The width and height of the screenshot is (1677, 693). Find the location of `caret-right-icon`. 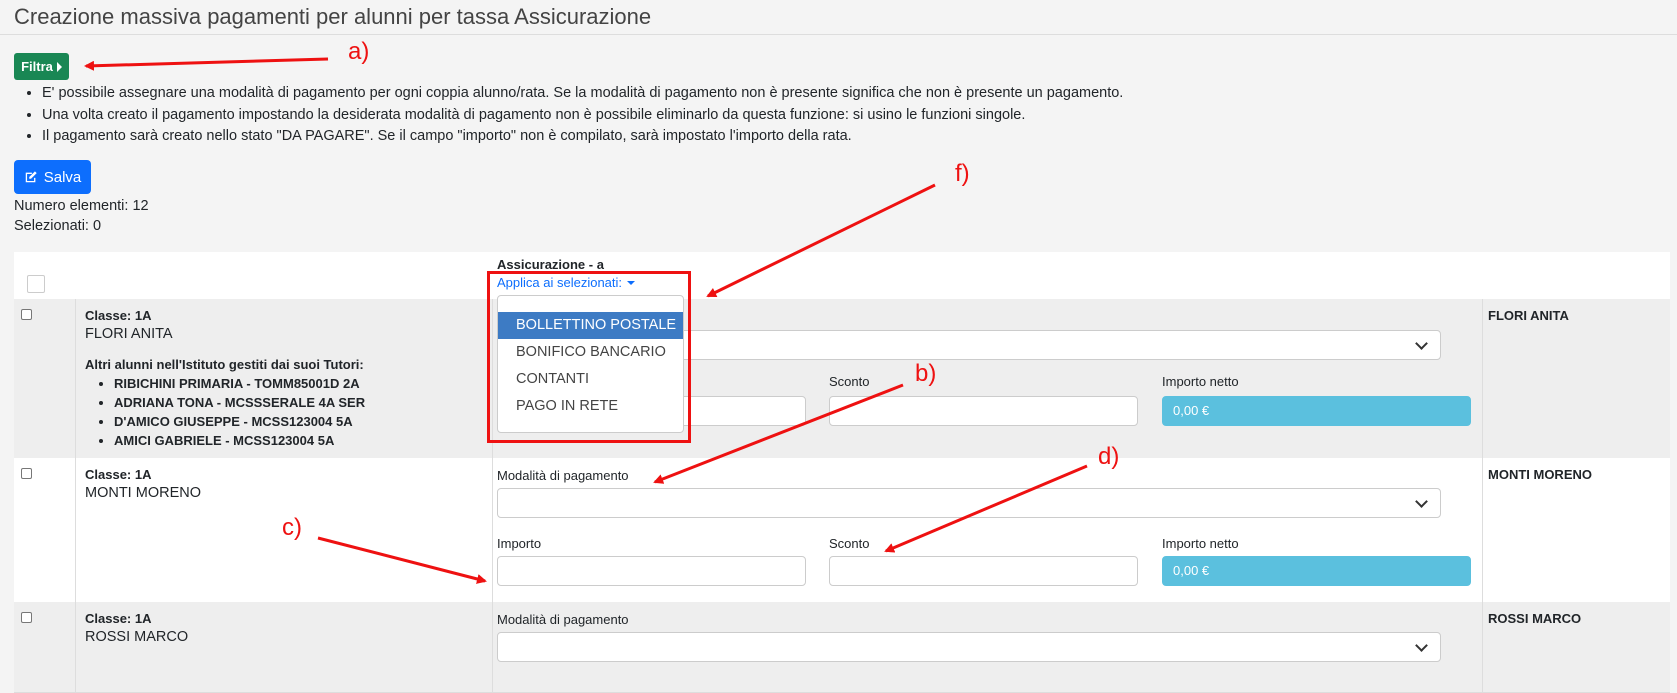

caret-right-icon is located at coordinates (59, 66).